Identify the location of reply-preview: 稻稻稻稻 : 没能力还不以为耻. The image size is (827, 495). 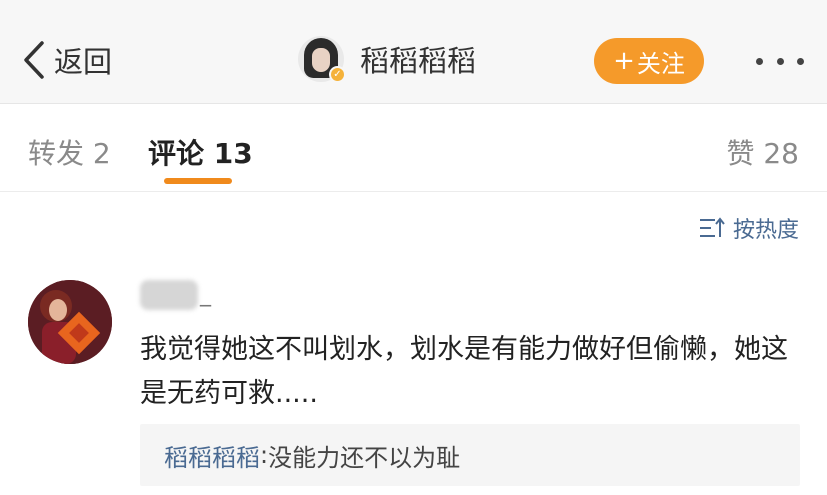
(470, 455).